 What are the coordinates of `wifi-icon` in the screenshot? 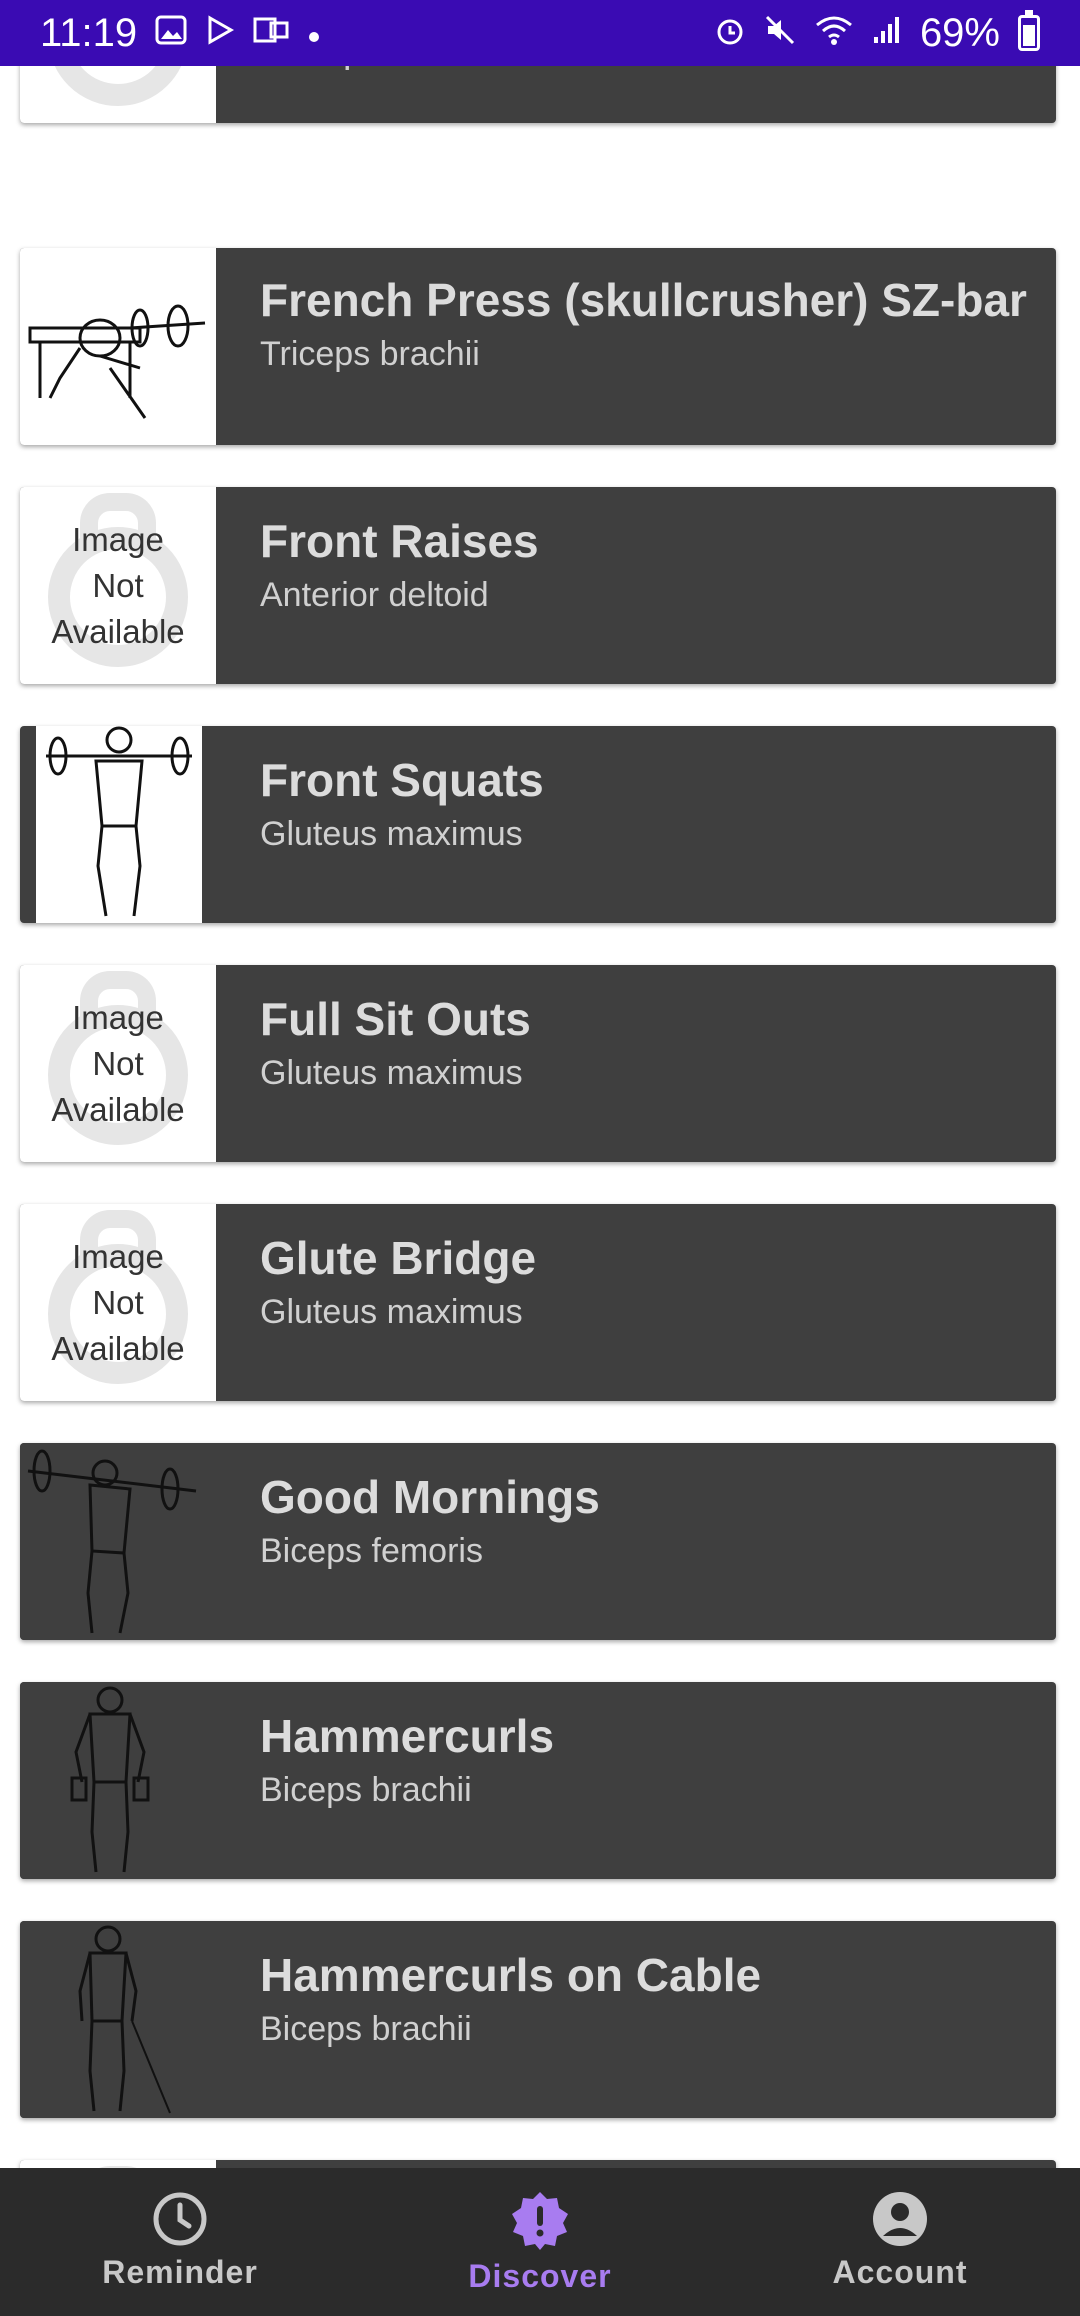 It's located at (834, 33).